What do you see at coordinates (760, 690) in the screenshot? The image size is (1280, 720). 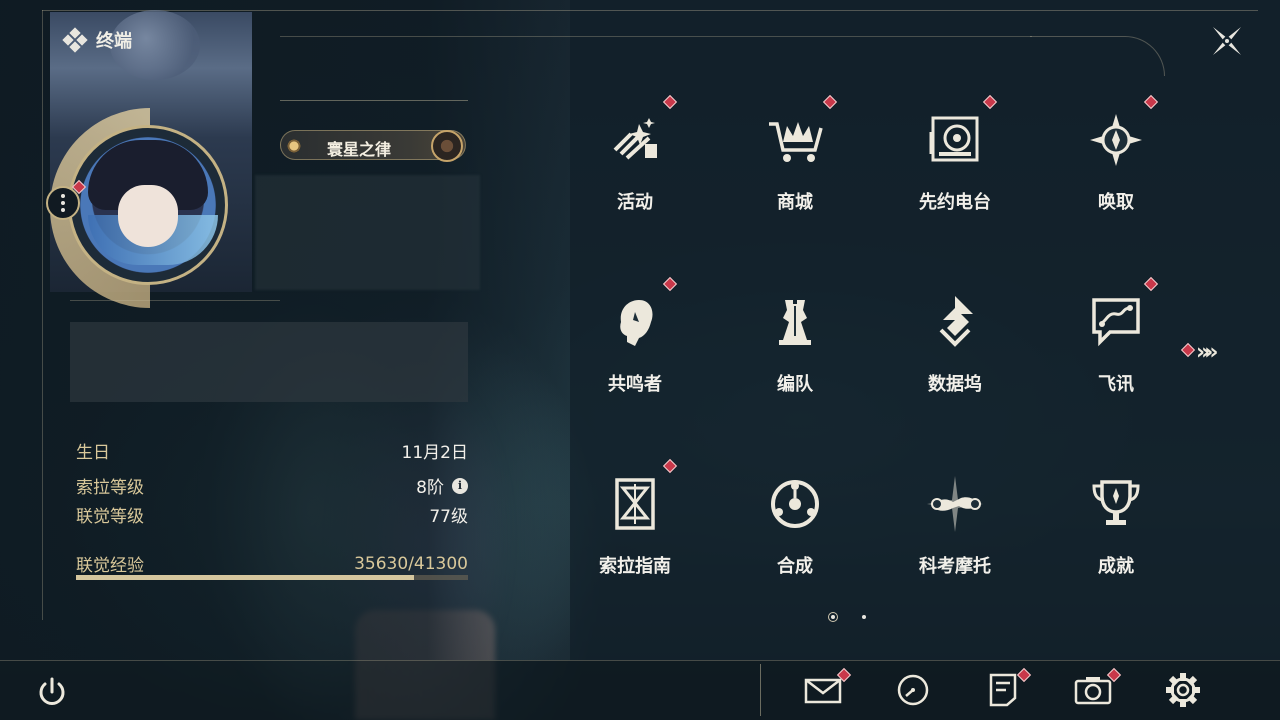 I see `bottom-divider` at bounding box center [760, 690].